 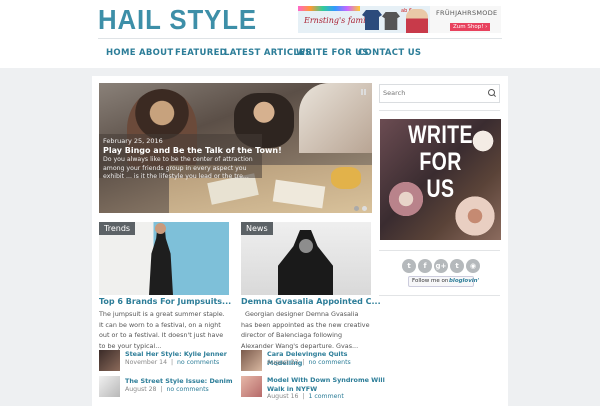 What do you see at coordinates (257, 228) in the screenshot?
I see `category-tag: News` at bounding box center [257, 228].